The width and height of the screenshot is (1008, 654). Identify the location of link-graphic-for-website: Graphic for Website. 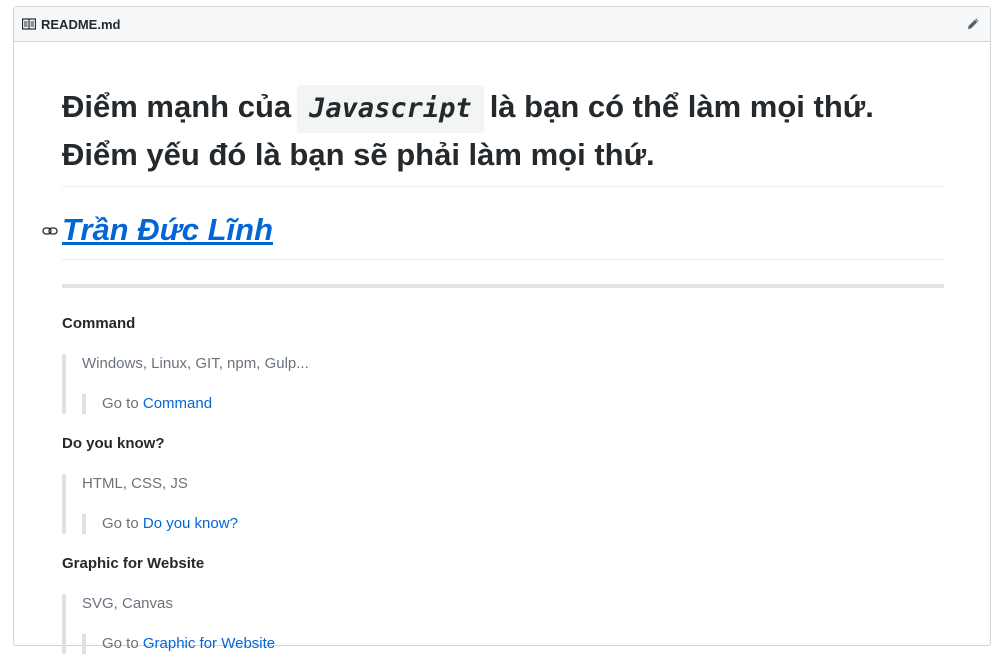
(209, 643).